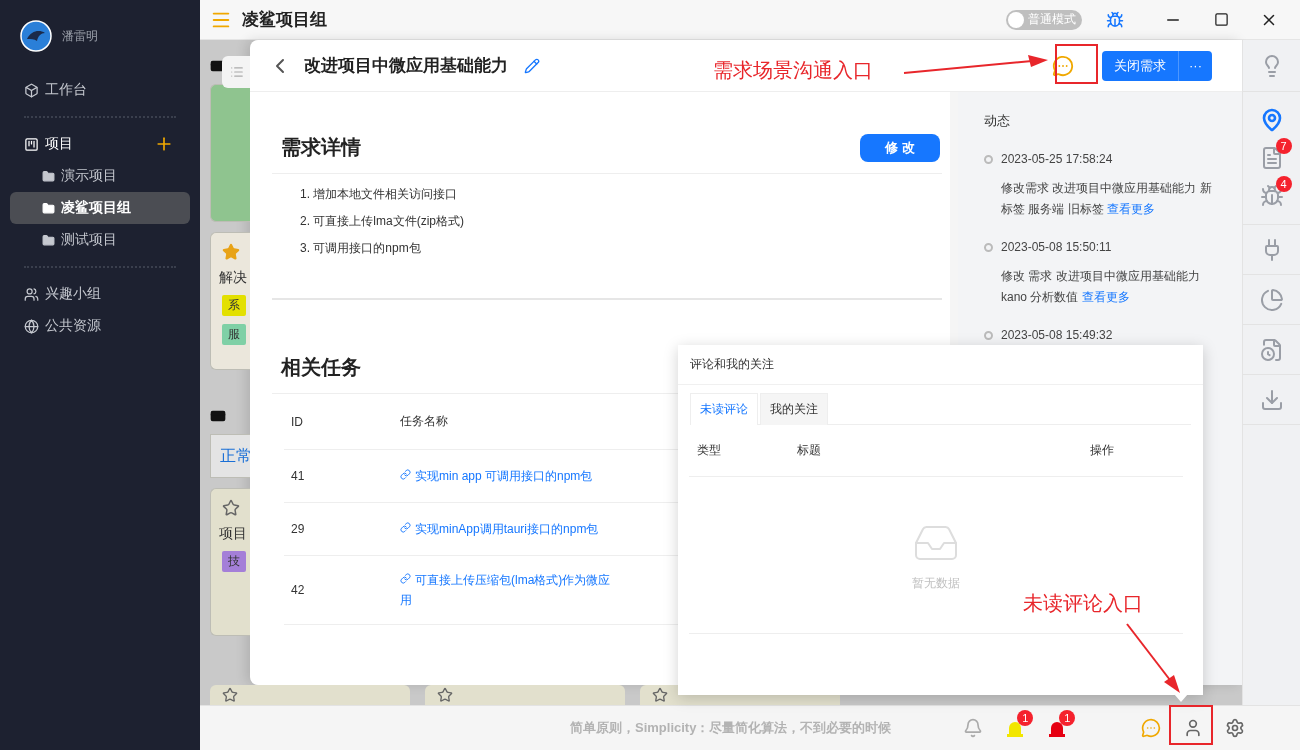 This screenshot has height=750, width=1300. Describe the element at coordinates (1235, 728) in the screenshot. I see `settings-icon` at that location.